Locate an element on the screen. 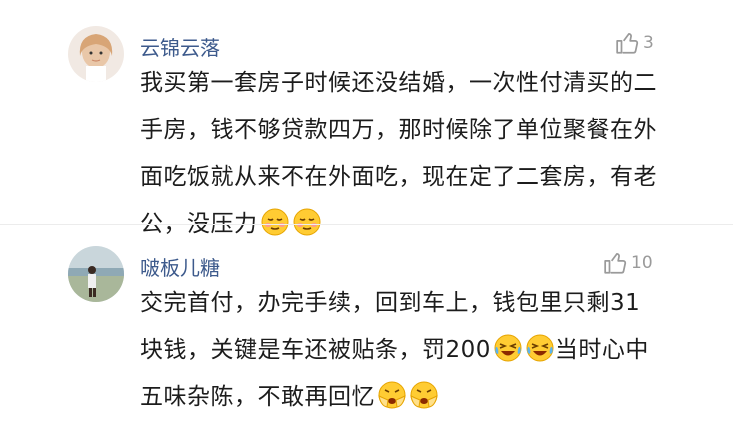 This screenshot has height=427, width=733. comment-line-text: 五味杂陈，不敢再回忆 is located at coordinates (257, 397).